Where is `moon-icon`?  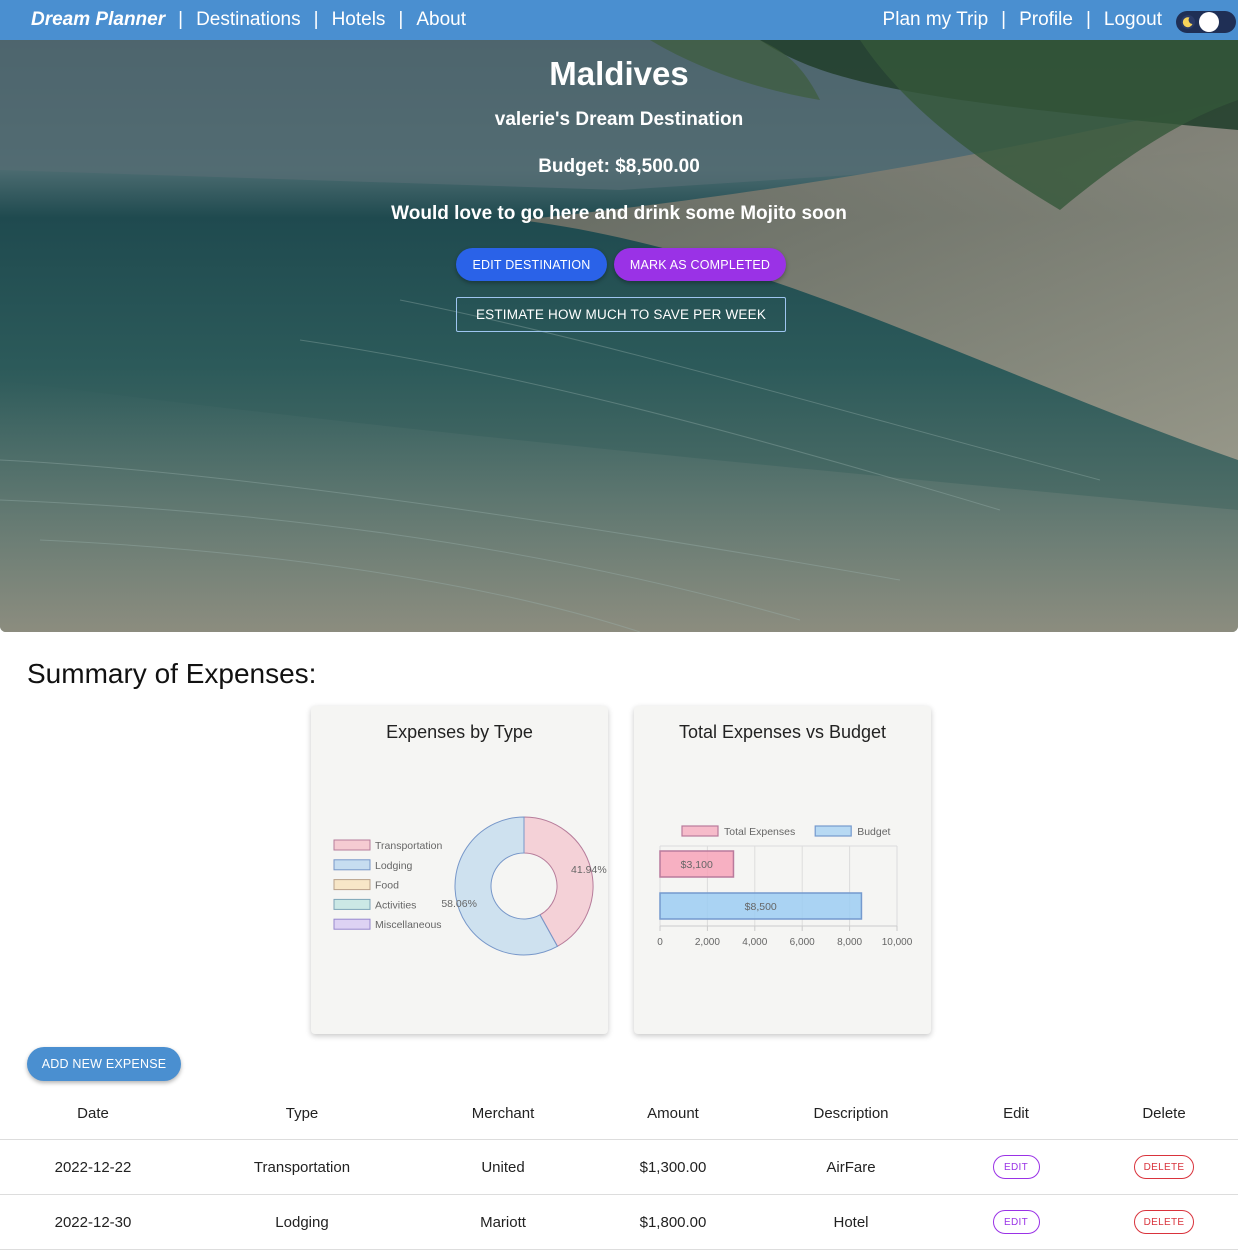 moon-icon is located at coordinates (1188, 22).